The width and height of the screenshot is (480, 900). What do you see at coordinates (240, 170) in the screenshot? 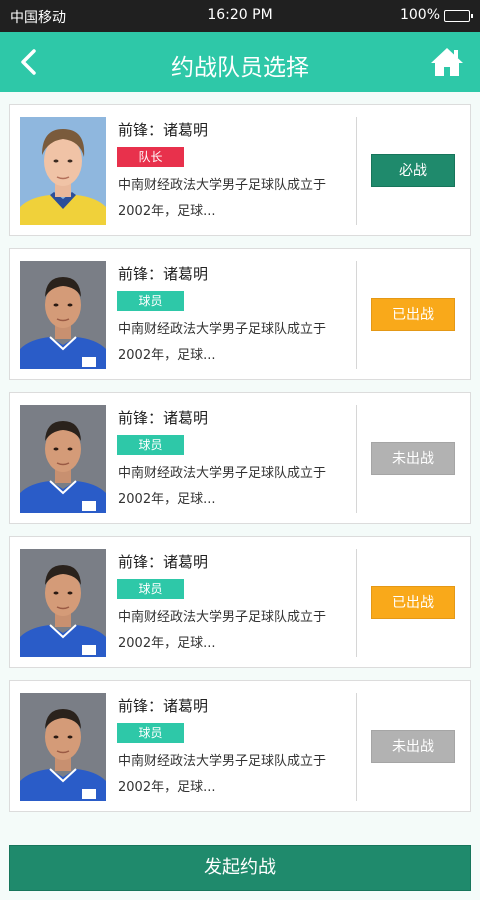
I see `player-card: 前锋：诸葛明 队长中南财经政法大学男子足球队成立于2002年，足球... 必战` at bounding box center [240, 170].